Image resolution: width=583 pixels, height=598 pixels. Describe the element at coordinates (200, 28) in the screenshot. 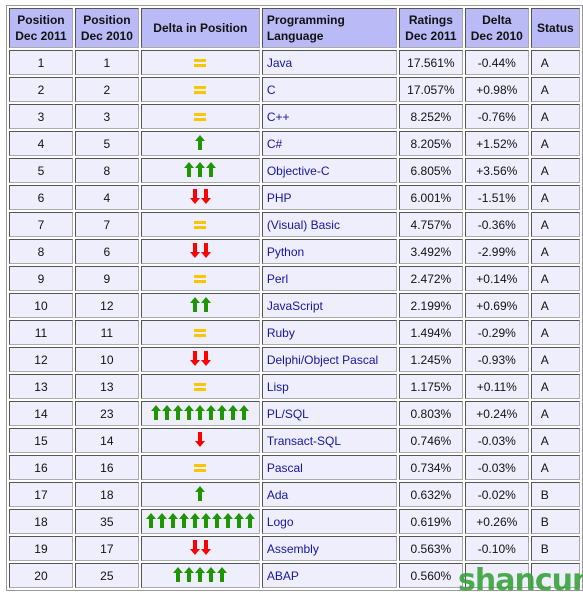

I see `header-delta-position: Delta in Position` at that location.